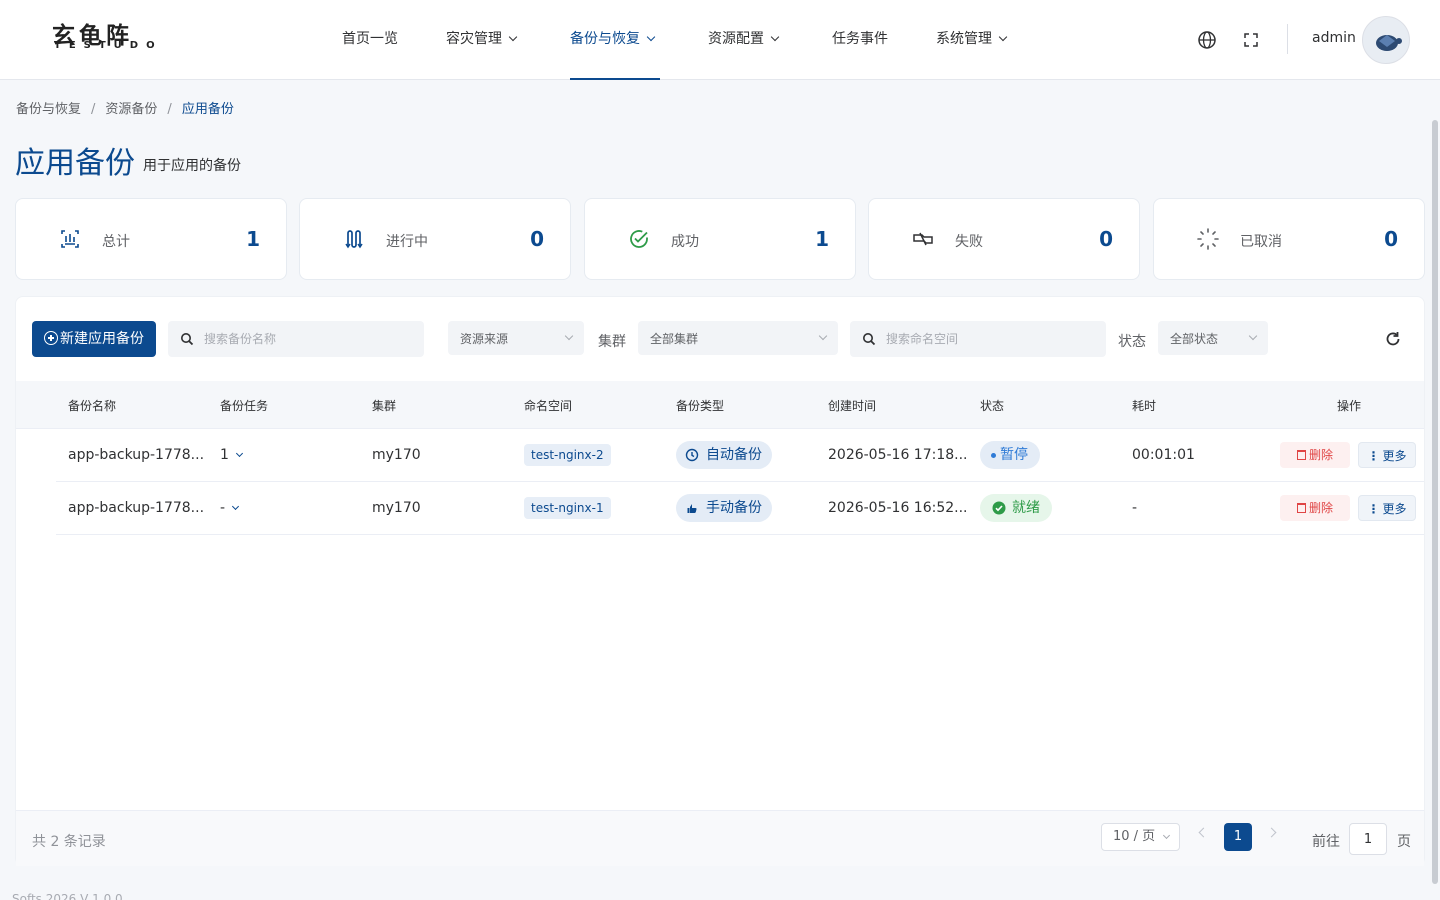  I want to click on breadcrumb: 备份与恢复 / 资源备份 / 应用备份, so click(125, 107).